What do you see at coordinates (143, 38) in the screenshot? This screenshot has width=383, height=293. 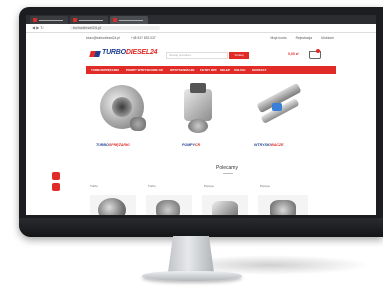 I see `phone-link: +48 537 833 037` at bounding box center [143, 38].